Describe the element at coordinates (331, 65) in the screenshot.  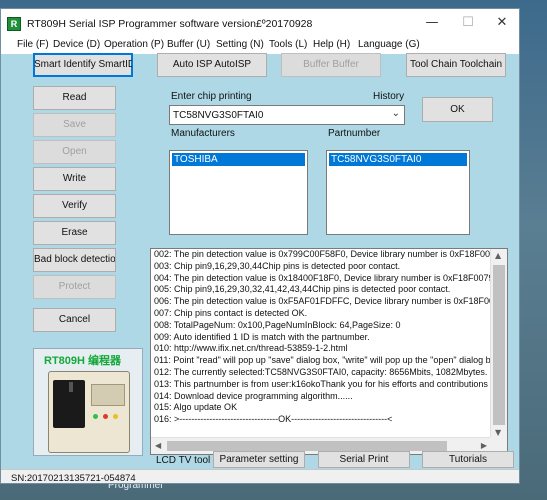
I see `buffer-button: Buffer Buffer` at that location.